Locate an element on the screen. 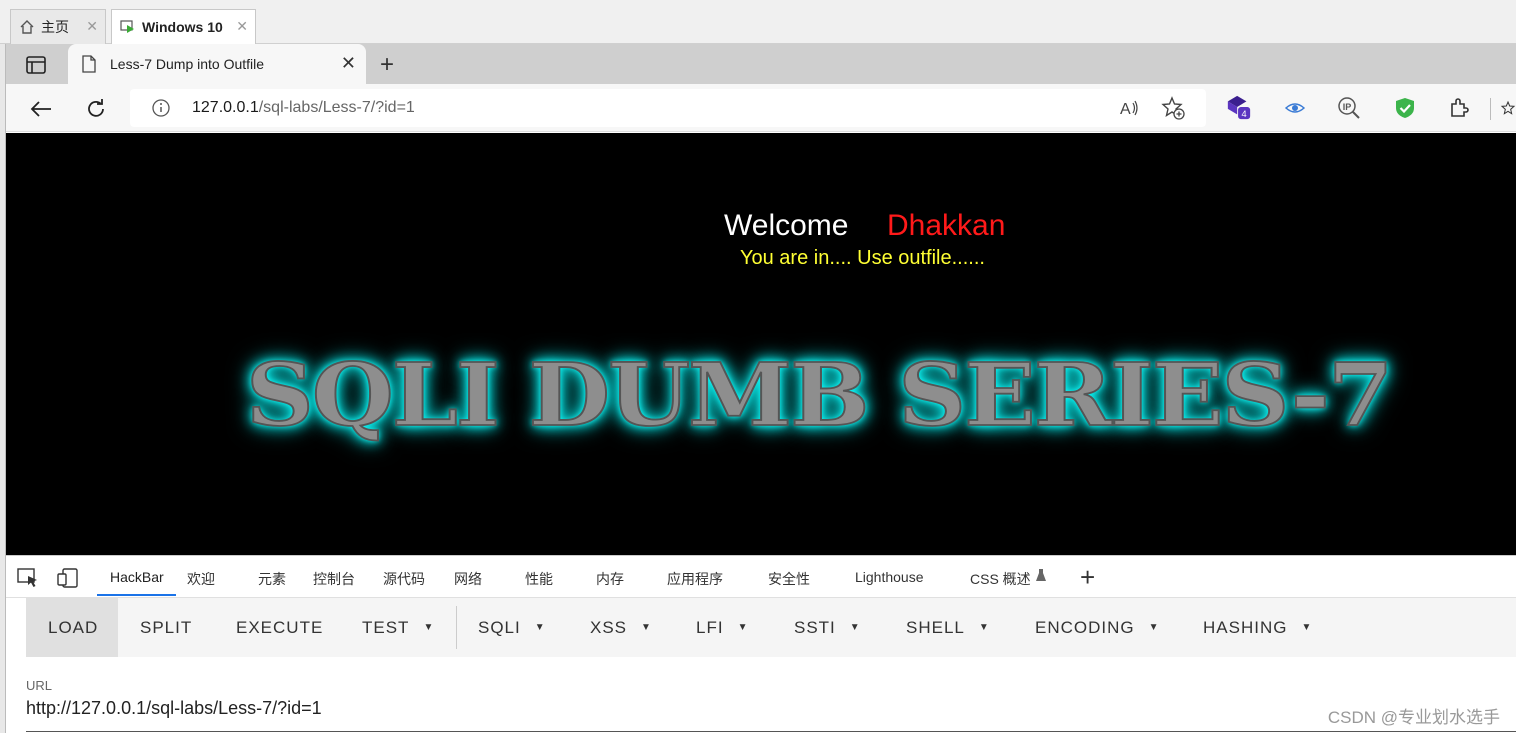 The width and height of the screenshot is (1516, 733). eye-extension-icon is located at coordinates (1295, 108).